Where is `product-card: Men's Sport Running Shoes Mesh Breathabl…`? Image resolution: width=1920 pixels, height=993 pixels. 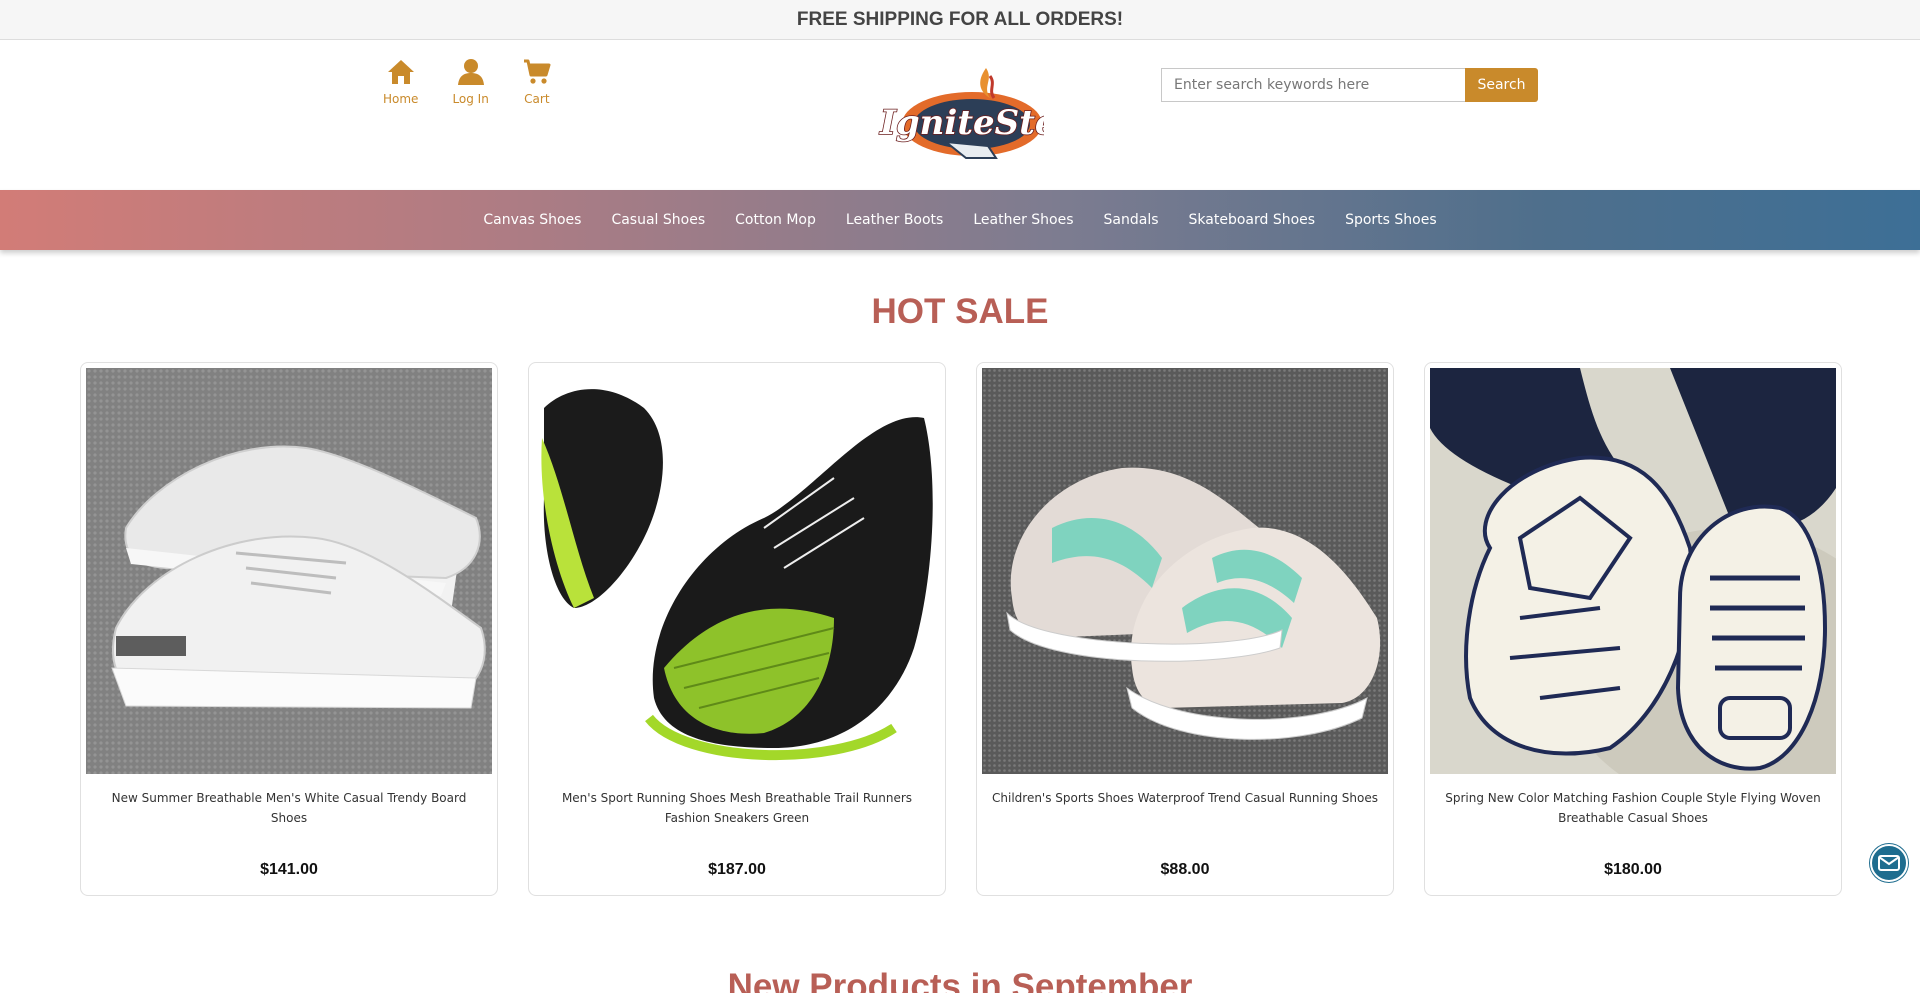
product-card: Men's Sport Running Shoes Mesh Breathabl… is located at coordinates (737, 629).